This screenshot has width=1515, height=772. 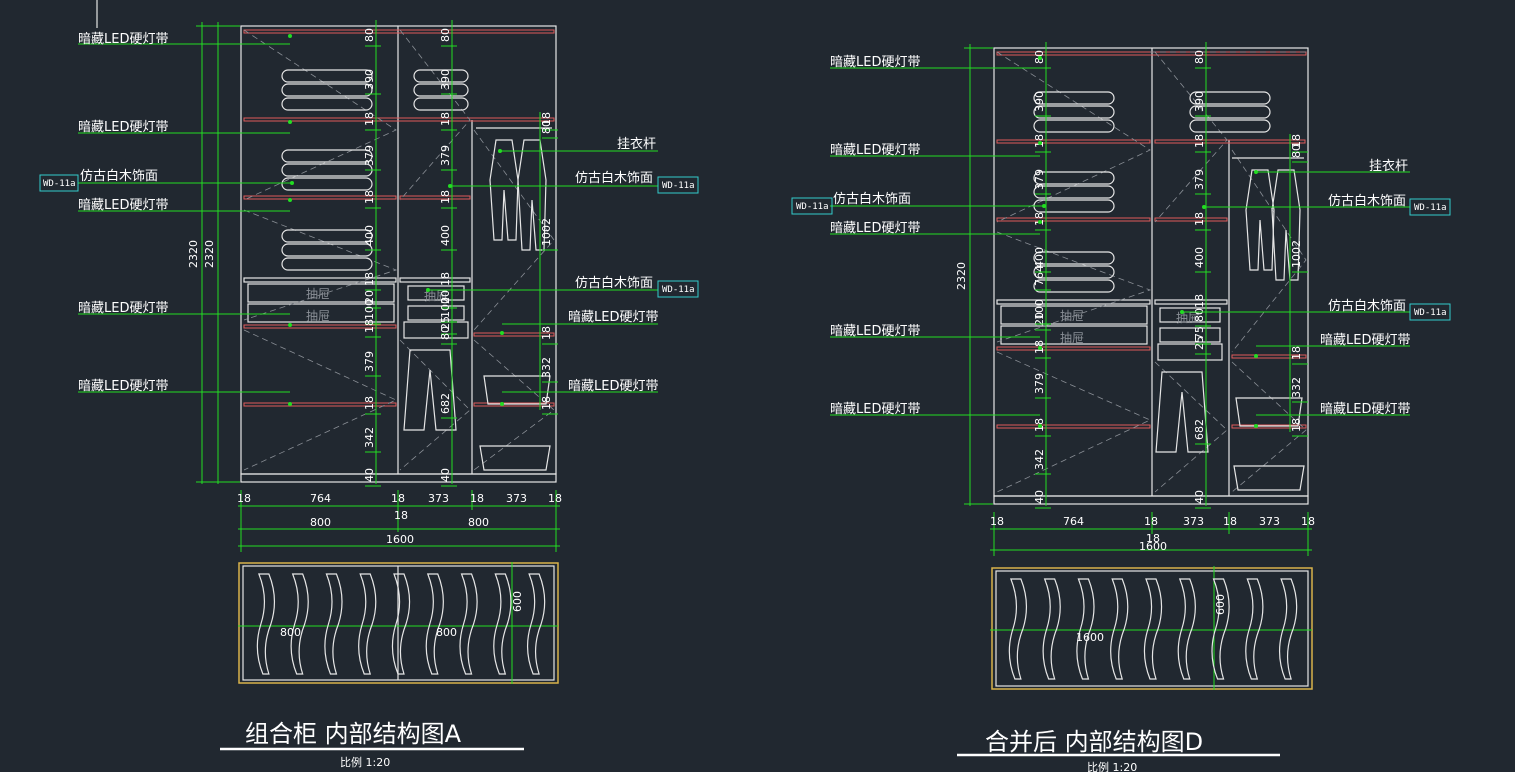 What do you see at coordinates (398, 478) in the screenshot?
I see `cabinet-a-base` at bounding box center [398, 478].